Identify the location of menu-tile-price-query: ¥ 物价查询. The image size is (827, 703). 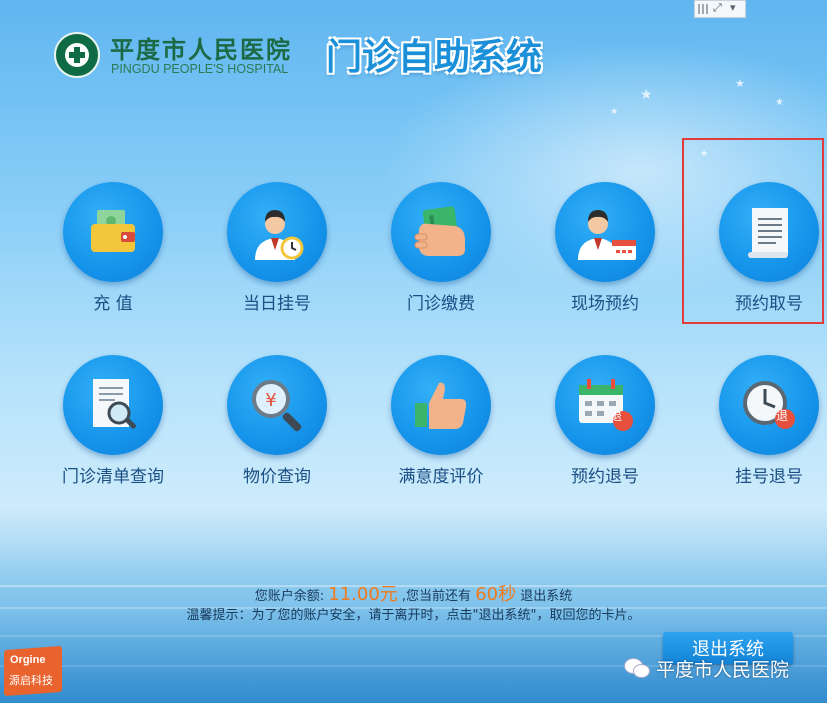
(279, 430).